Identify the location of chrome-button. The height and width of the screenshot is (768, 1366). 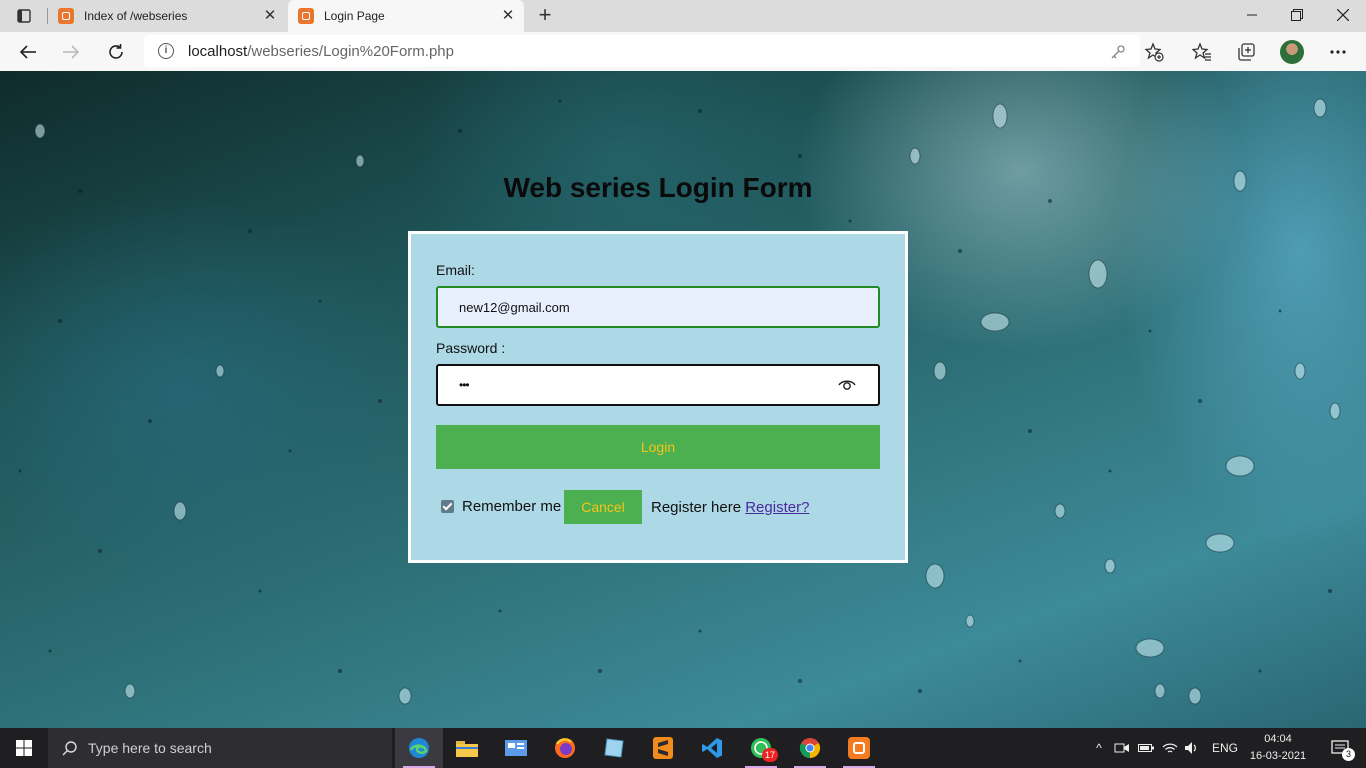
(810, 748).